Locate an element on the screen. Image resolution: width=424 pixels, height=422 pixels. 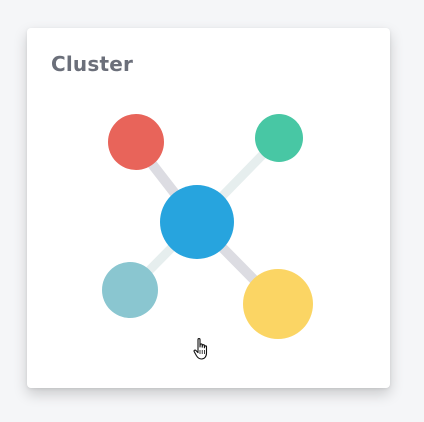
node-center is located at coordinates (197, 222).